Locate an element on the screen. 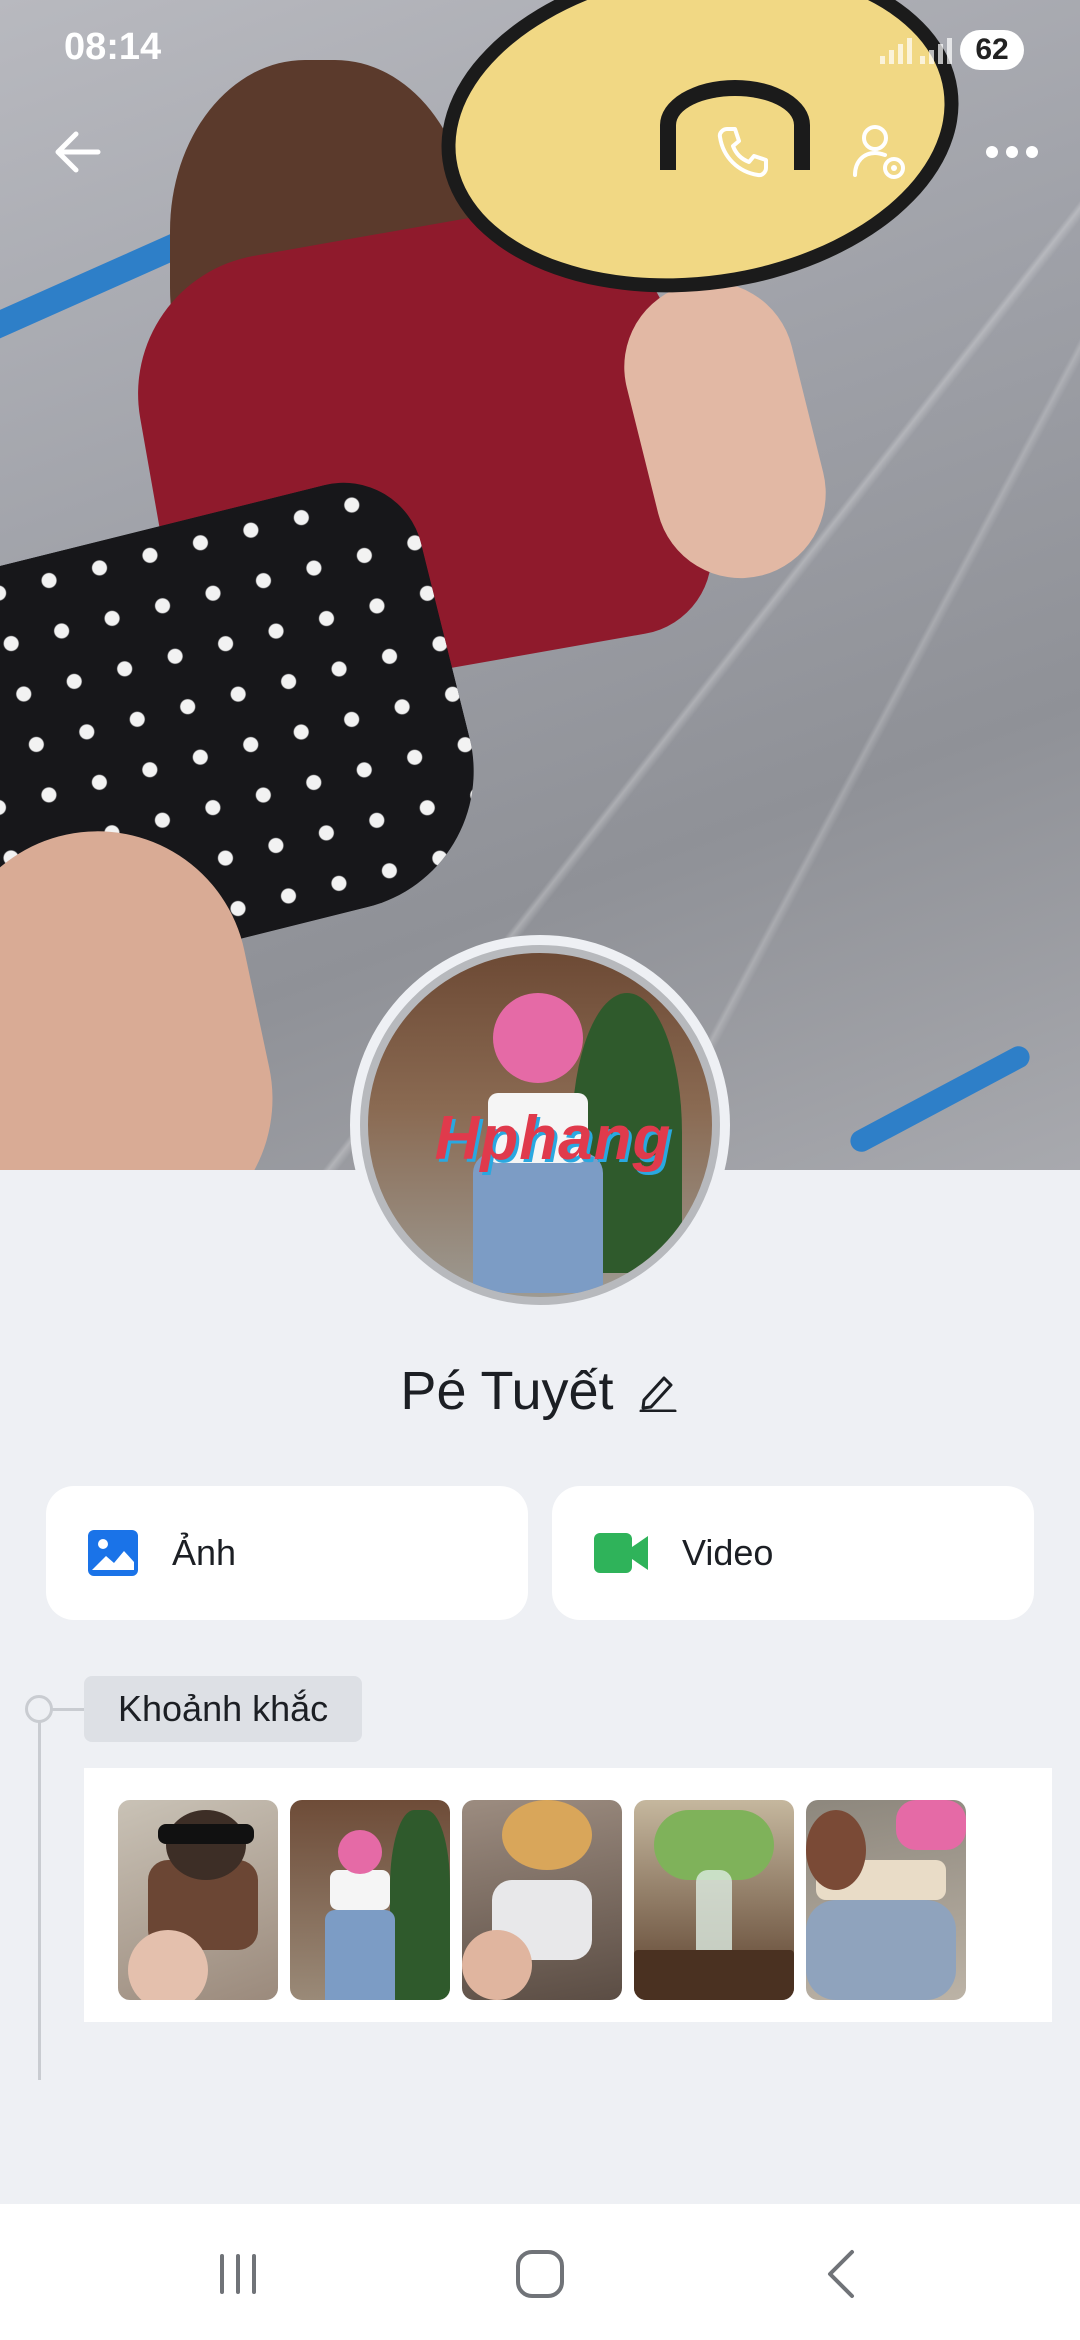 The width and height of the screenshot is (1080, 2340). video-icon is located at coordinates (621, 1553).